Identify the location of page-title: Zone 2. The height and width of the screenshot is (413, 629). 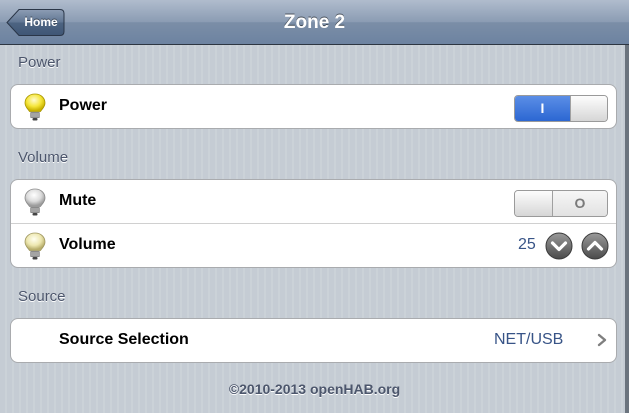
(314, 22).